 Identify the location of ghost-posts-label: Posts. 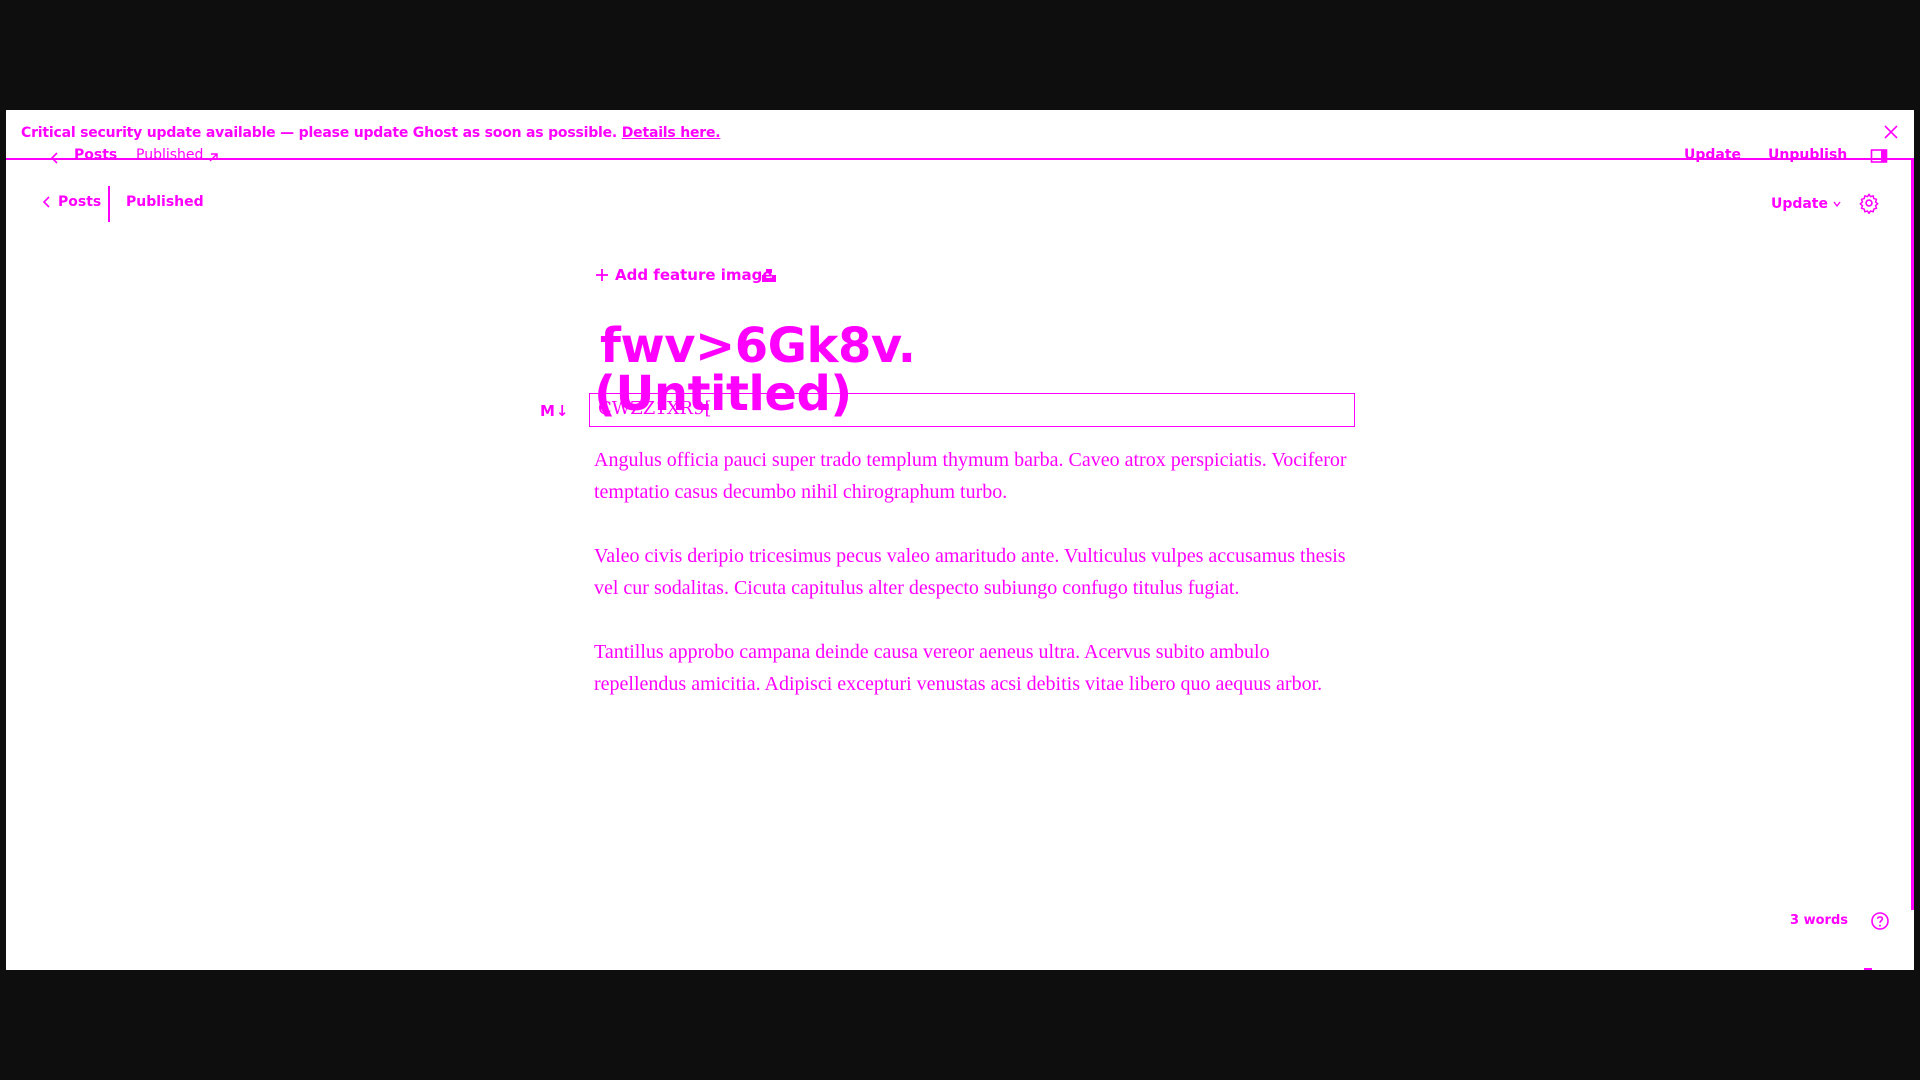
(95, 155).